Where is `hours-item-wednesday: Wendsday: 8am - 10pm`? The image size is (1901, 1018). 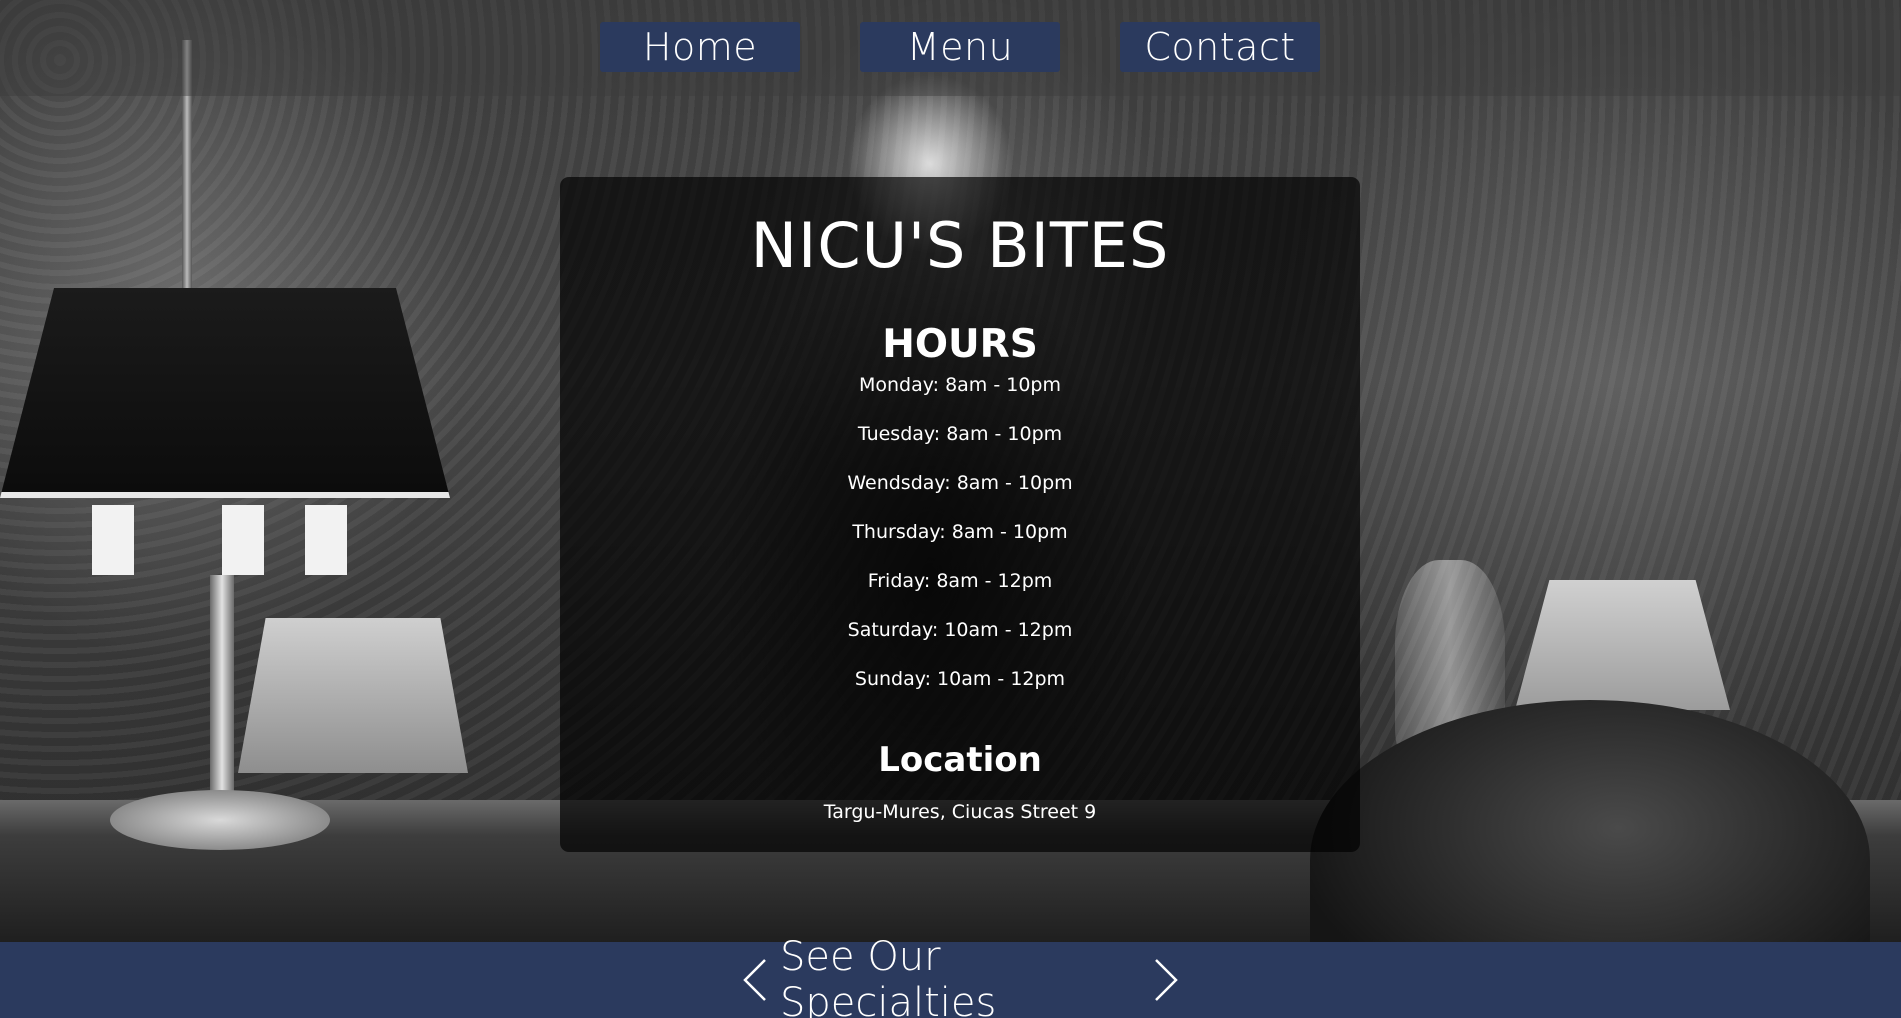 hours-item-wednesday: Wendsday: 8am - 10pm is located at coordinates (960, 483).